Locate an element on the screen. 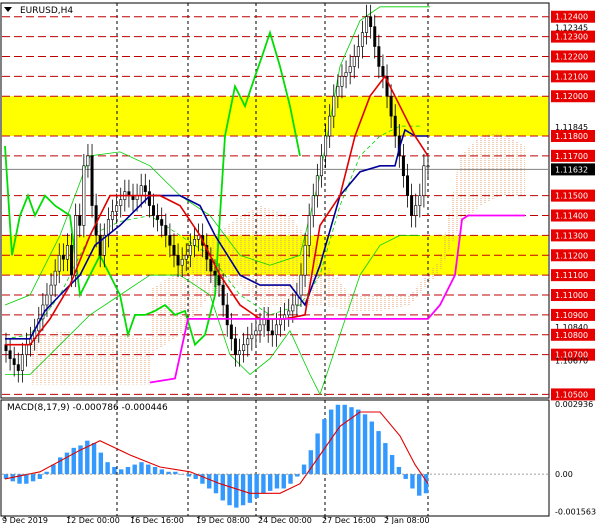  time-label: 19 Dec 08:00 is located at coordinates (223, 520).